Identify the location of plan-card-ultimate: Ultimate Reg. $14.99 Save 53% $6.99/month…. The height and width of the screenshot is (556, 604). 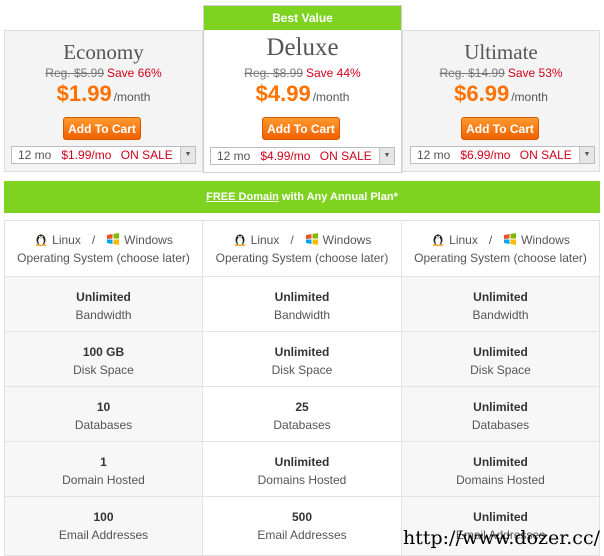
(501, 101).